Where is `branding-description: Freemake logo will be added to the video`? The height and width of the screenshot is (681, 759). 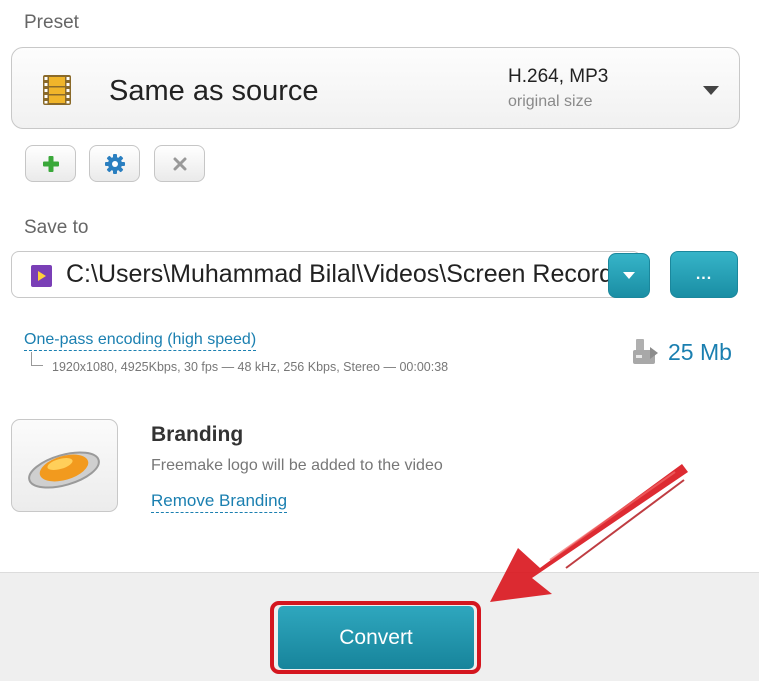
branding-description: Freemake logo will be added to the video is located at coordinates (297, 465).